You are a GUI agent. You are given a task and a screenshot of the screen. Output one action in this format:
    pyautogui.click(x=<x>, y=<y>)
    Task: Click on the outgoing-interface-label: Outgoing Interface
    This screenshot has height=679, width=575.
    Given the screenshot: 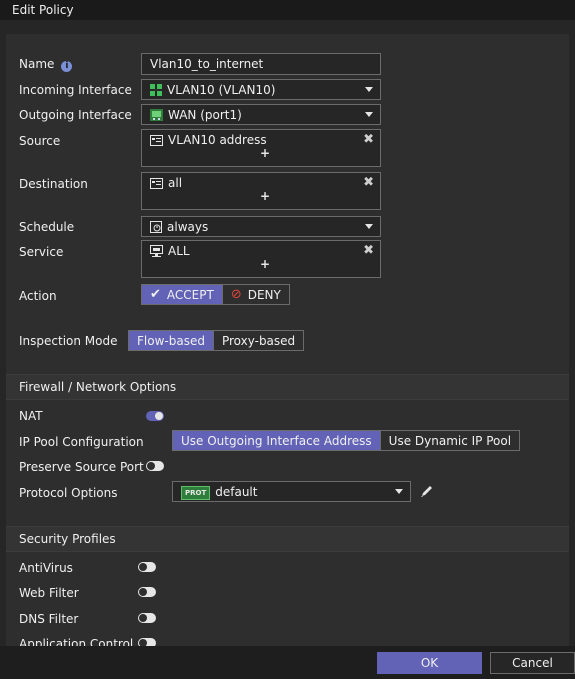 What is the action you would take?
    pyautogui.click(x=75, y=115)
    